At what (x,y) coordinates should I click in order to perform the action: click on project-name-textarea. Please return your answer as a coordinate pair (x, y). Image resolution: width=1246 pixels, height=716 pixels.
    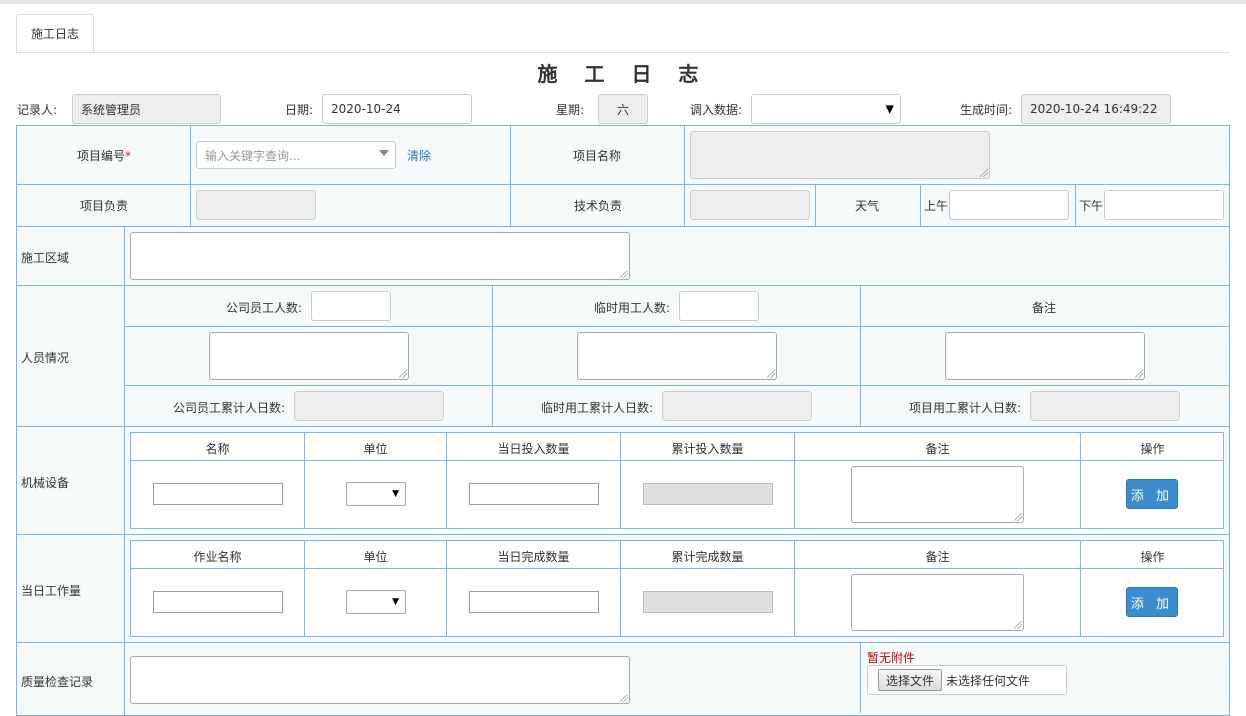
    Looking at the image, I should click on (840, 155).